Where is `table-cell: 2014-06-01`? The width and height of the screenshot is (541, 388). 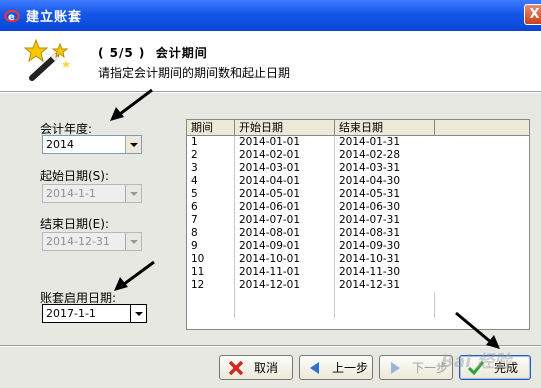
table-cell: 2014-06-01 is located at coordinates (285, 207).